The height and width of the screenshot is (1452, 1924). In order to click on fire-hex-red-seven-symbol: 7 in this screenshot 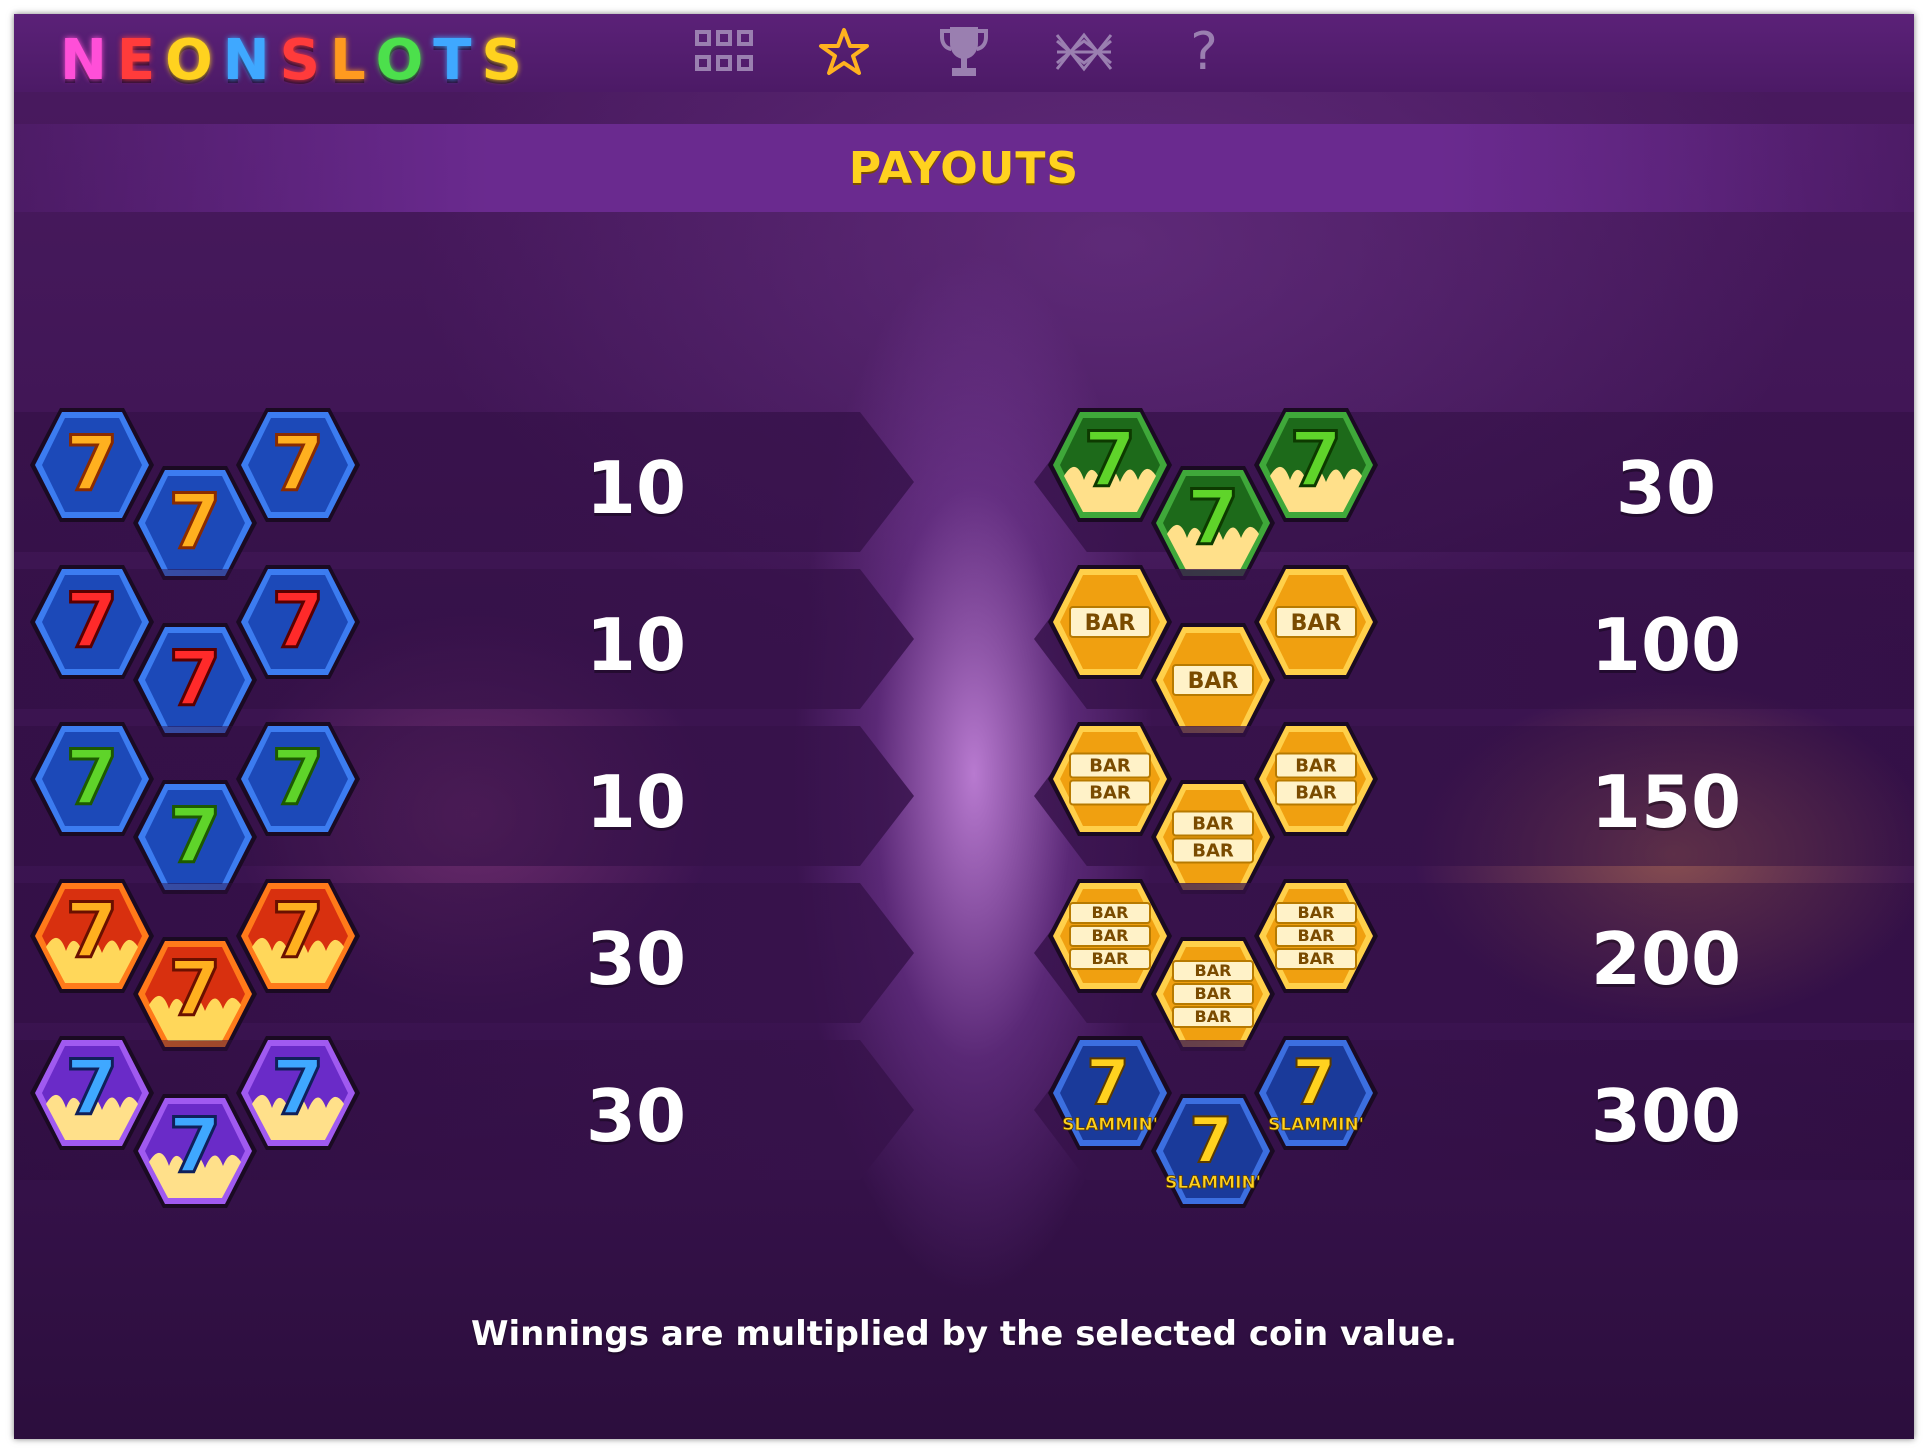, I will do `click(298, 936)`.